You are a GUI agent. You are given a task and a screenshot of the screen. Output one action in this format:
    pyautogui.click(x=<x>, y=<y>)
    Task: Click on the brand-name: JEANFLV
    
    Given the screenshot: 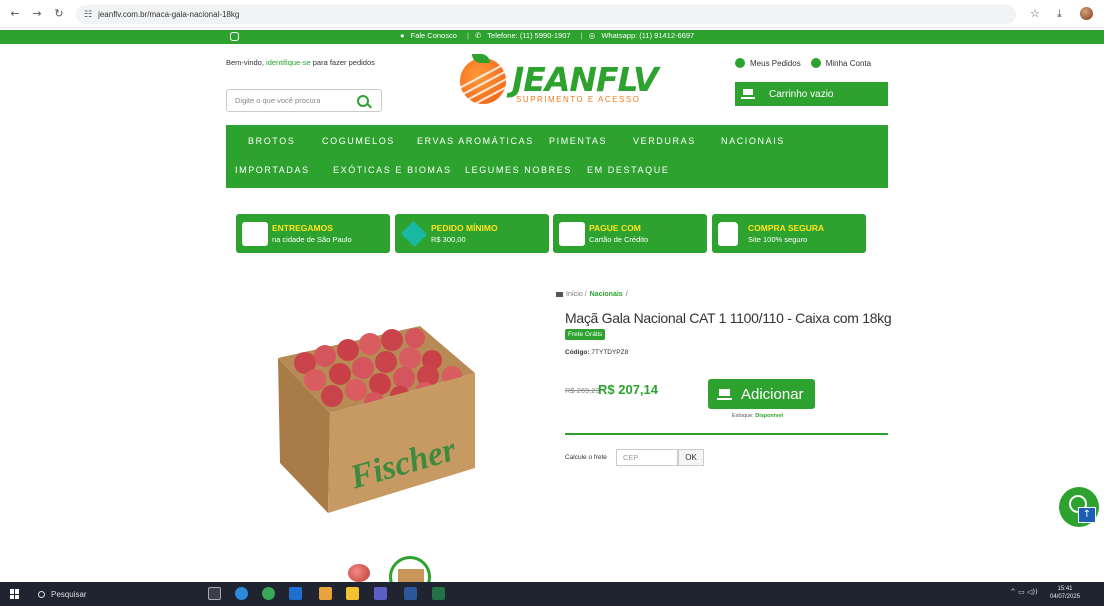 What is the action you would take?
    pyautogui.click(x=585, y=79)
    